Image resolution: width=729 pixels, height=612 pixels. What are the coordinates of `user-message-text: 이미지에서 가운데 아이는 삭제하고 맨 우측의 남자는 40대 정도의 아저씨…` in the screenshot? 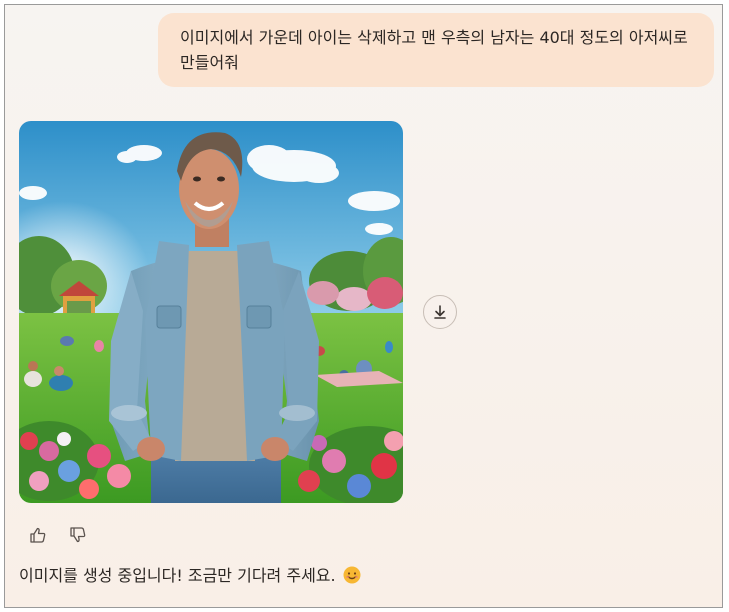 It's located at (434, 50).